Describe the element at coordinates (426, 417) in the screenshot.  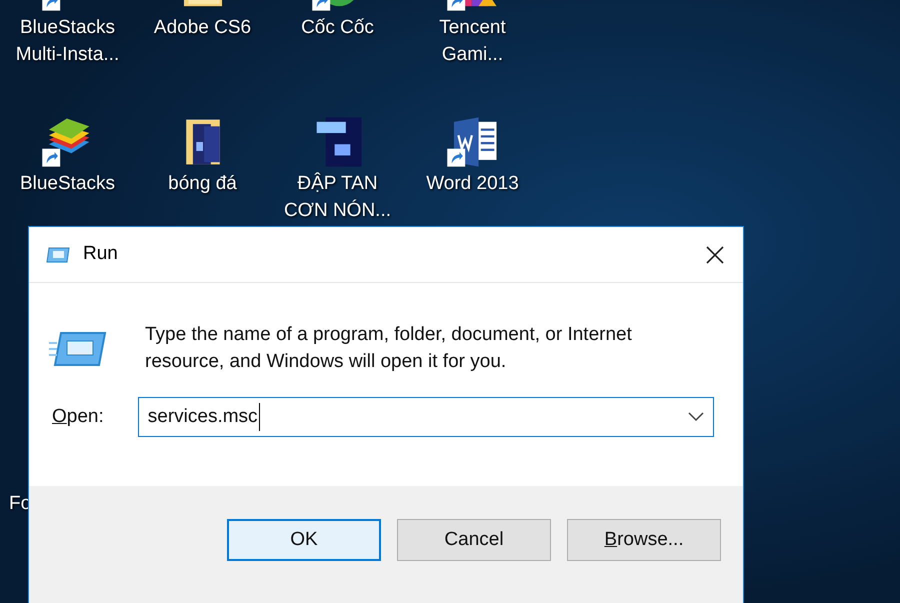
I see `open-combo-field: services.msc` at that location.